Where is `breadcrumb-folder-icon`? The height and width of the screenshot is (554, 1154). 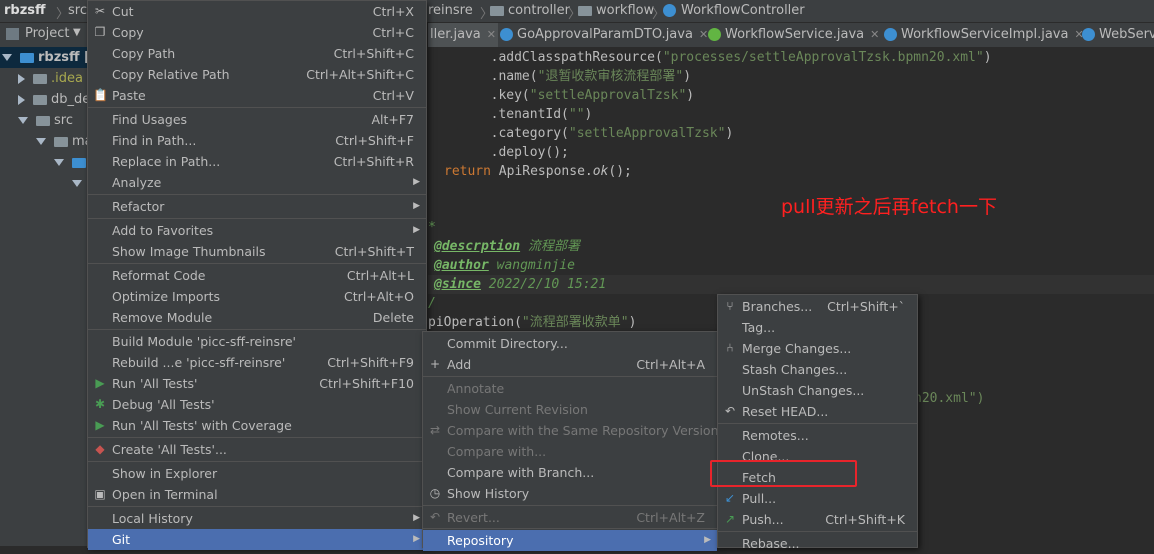 breadcrumb-folder-icon is located at coordinates (587, 10).